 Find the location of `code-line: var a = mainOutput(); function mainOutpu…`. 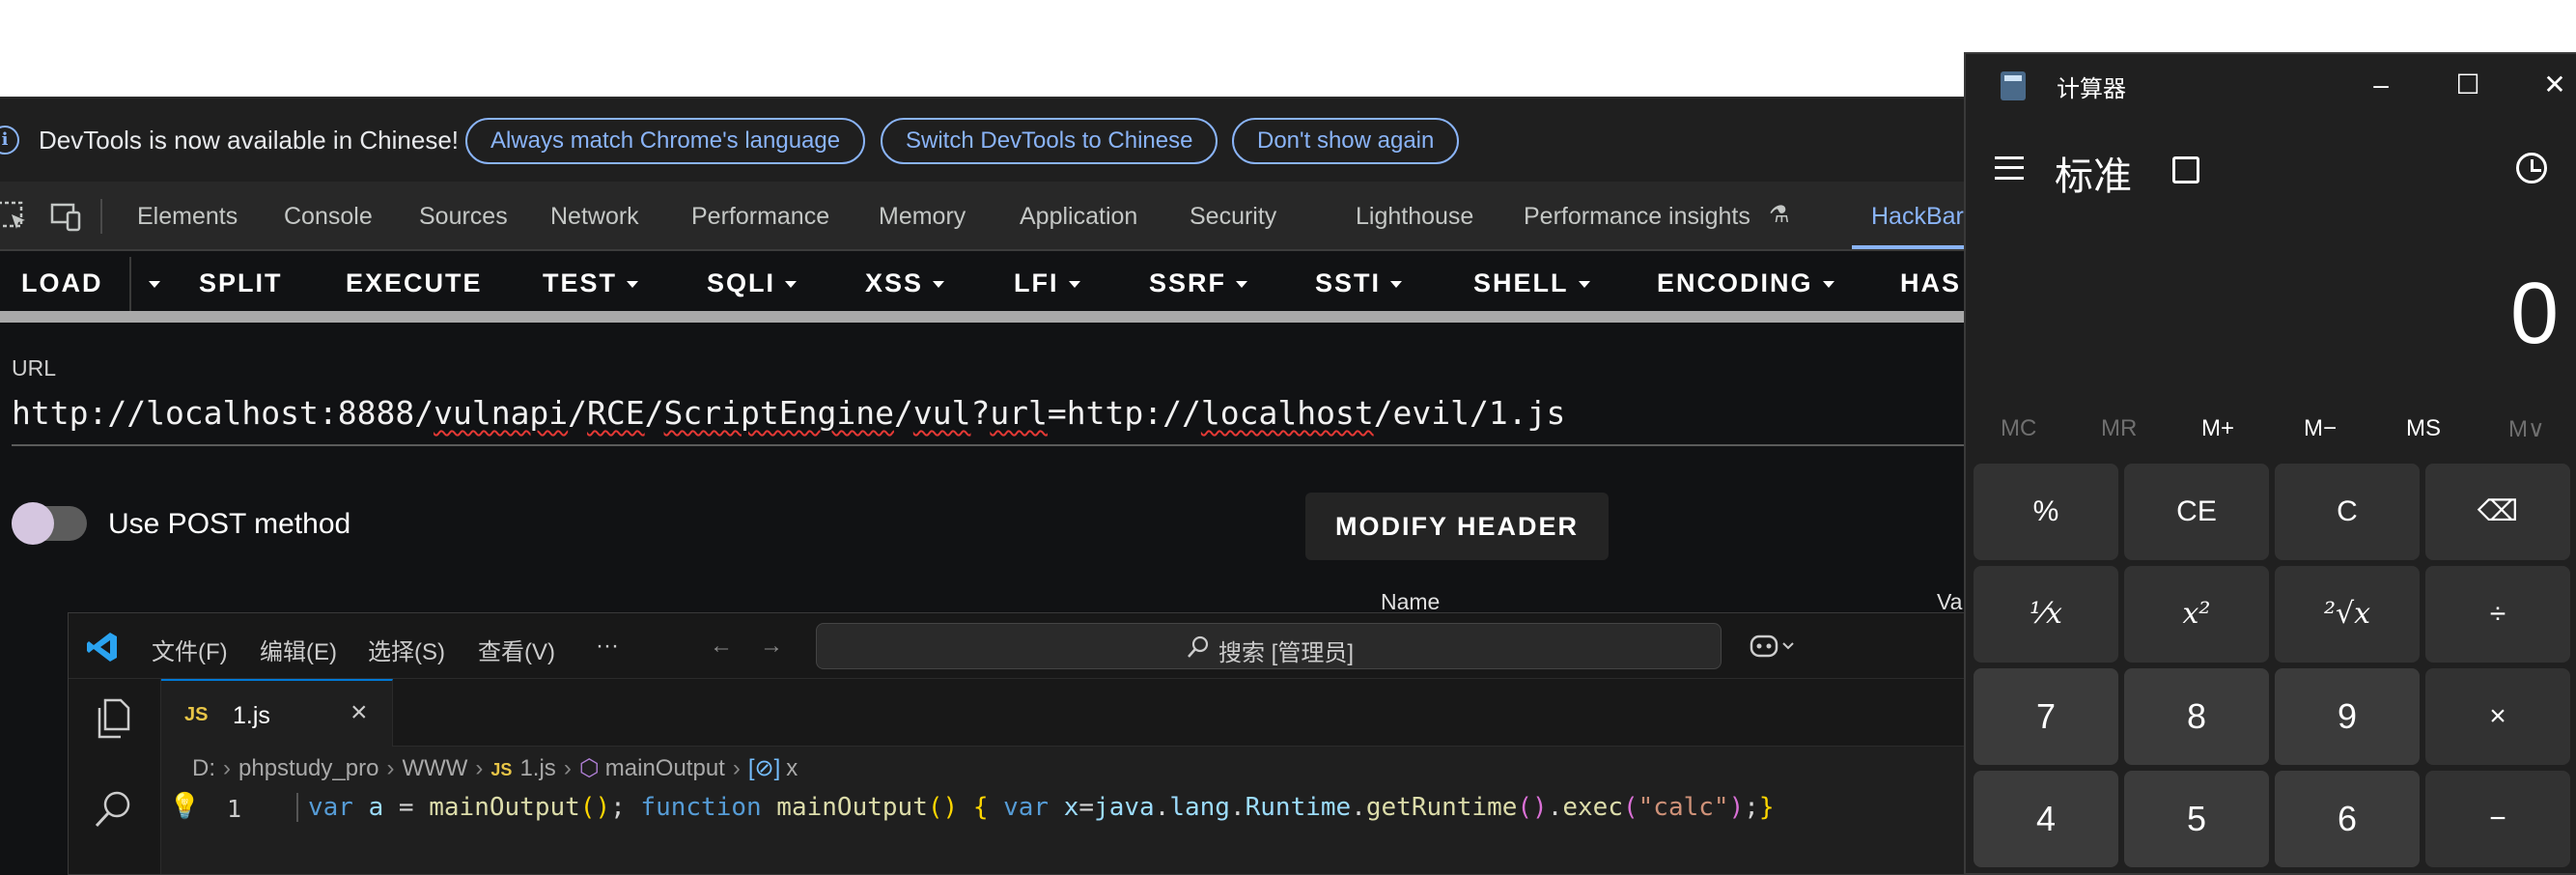

code-line: var a = mainOutput(); function mainOutpu… is located at coordinates (1035, 807).